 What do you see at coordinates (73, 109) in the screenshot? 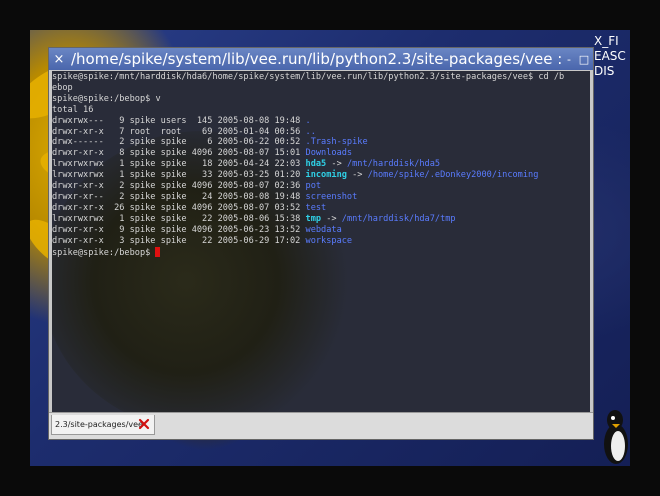
I see `terminal-line-text: total 16` at bounding box center [73, 109].